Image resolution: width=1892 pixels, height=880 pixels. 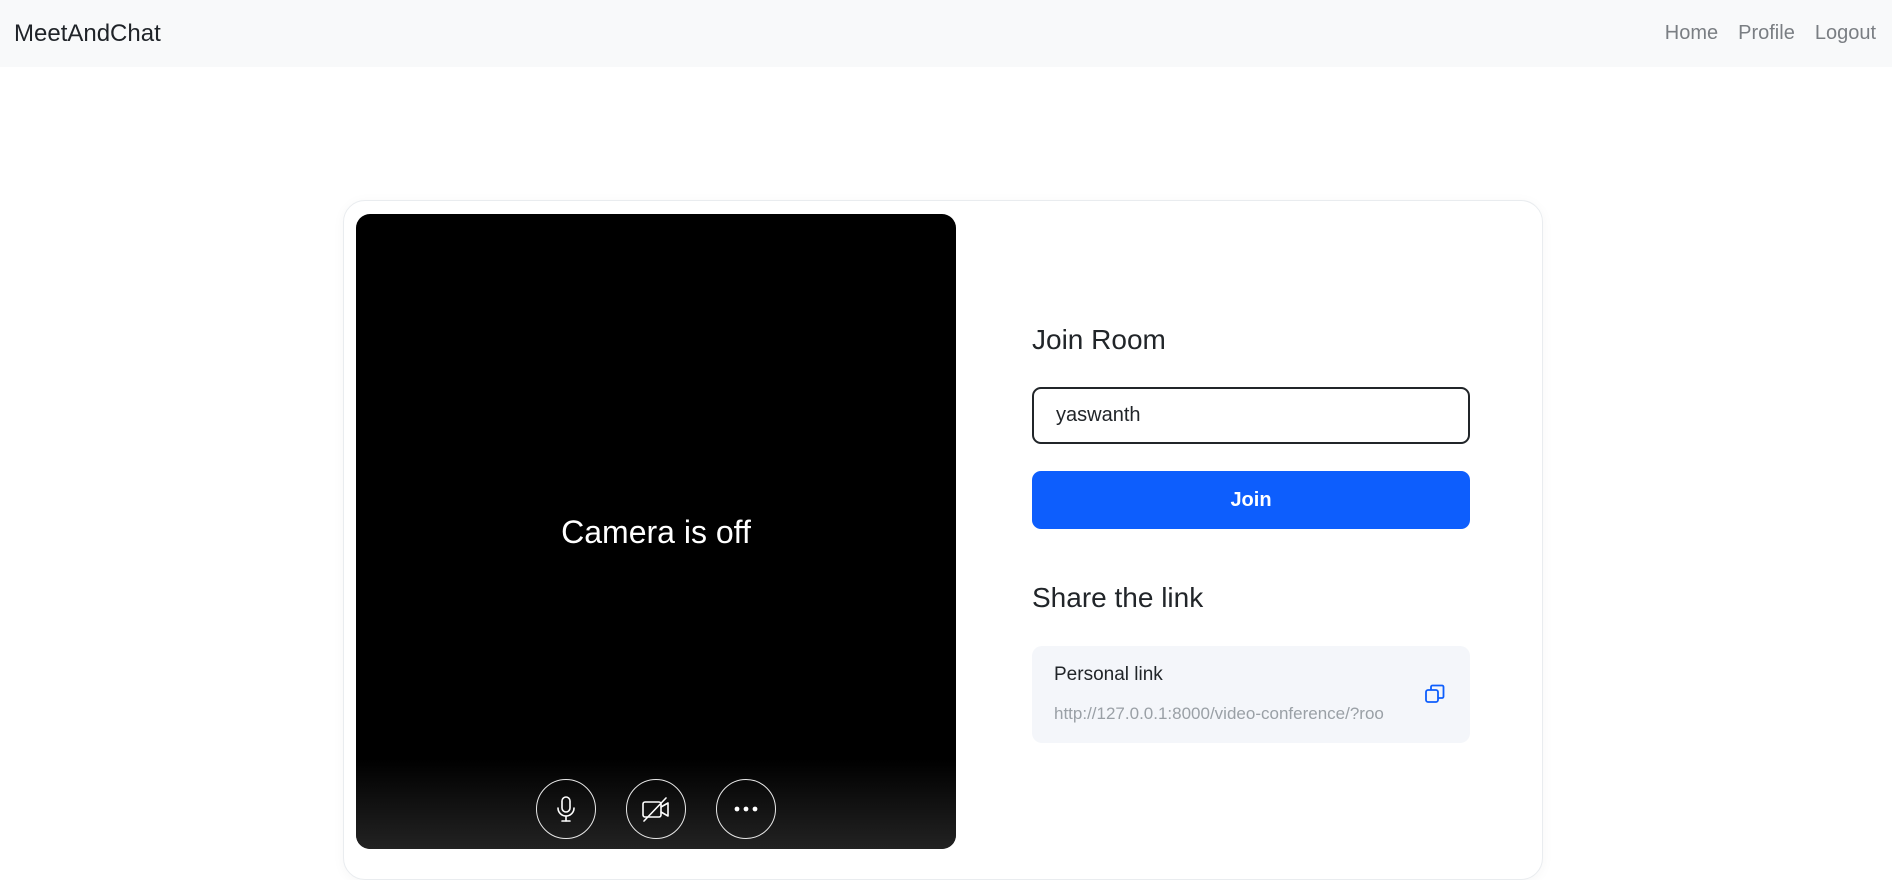 I want to click on share-link-heading: Share the link, so click(x=1118, y=597).